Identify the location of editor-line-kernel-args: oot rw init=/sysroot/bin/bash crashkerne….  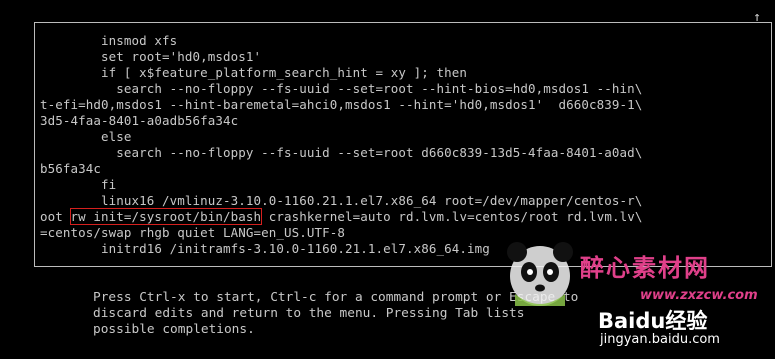
(341, 216).